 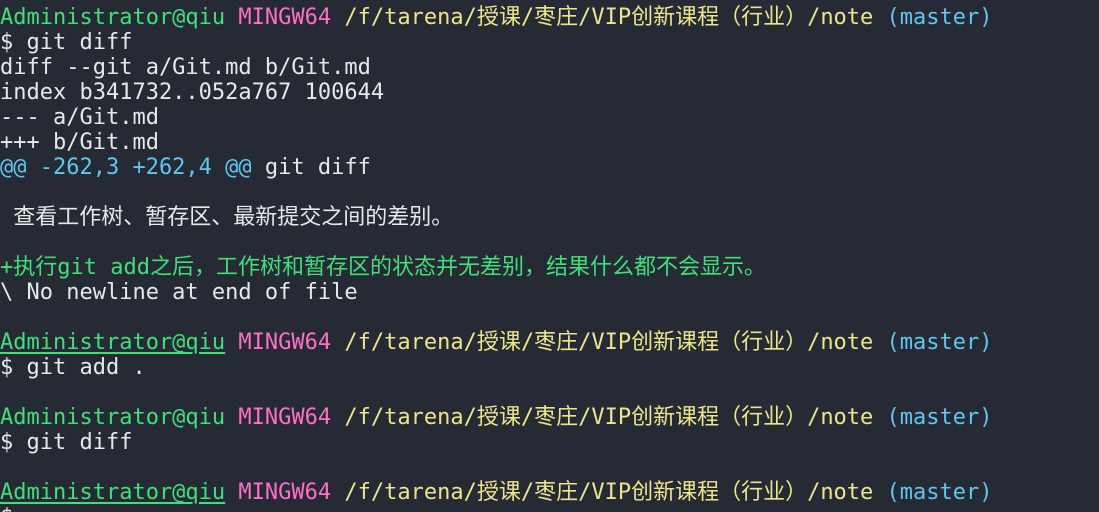 I want to click on terminal-line-diff-meta: index b341732..052a767 100644, so click(x=192, y=92).